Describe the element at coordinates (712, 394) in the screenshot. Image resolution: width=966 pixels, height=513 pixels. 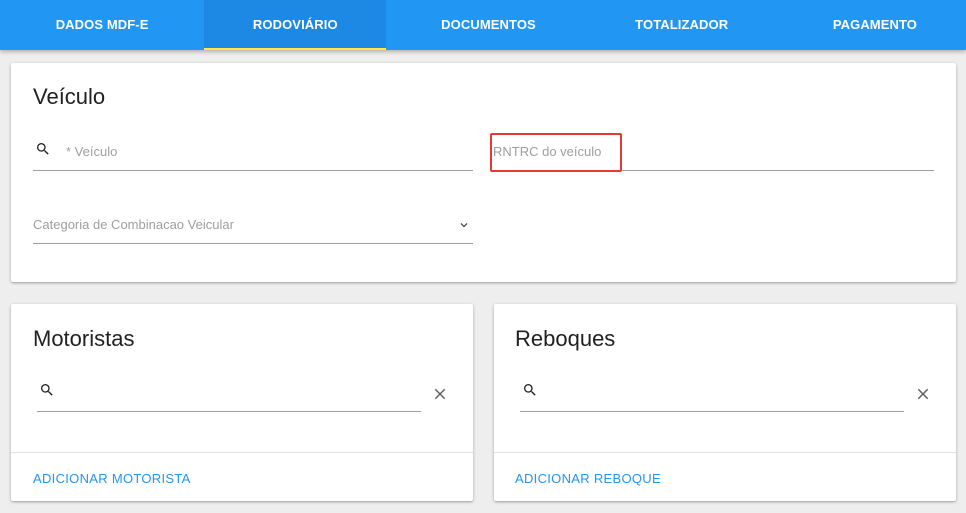
I see `reboques-search-input` at that location.